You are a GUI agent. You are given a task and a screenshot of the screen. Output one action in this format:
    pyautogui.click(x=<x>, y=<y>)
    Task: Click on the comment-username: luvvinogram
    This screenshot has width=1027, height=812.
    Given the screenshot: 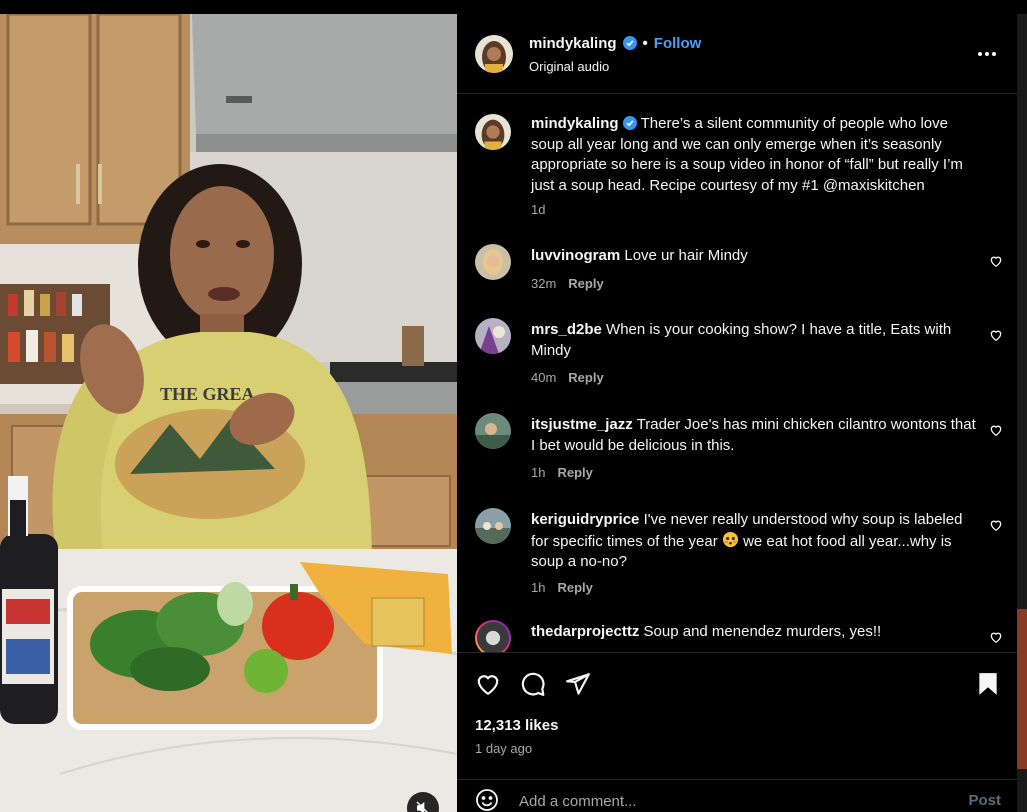 What is the action you would take?
    pyautogui.click(x=575, y=255)
    